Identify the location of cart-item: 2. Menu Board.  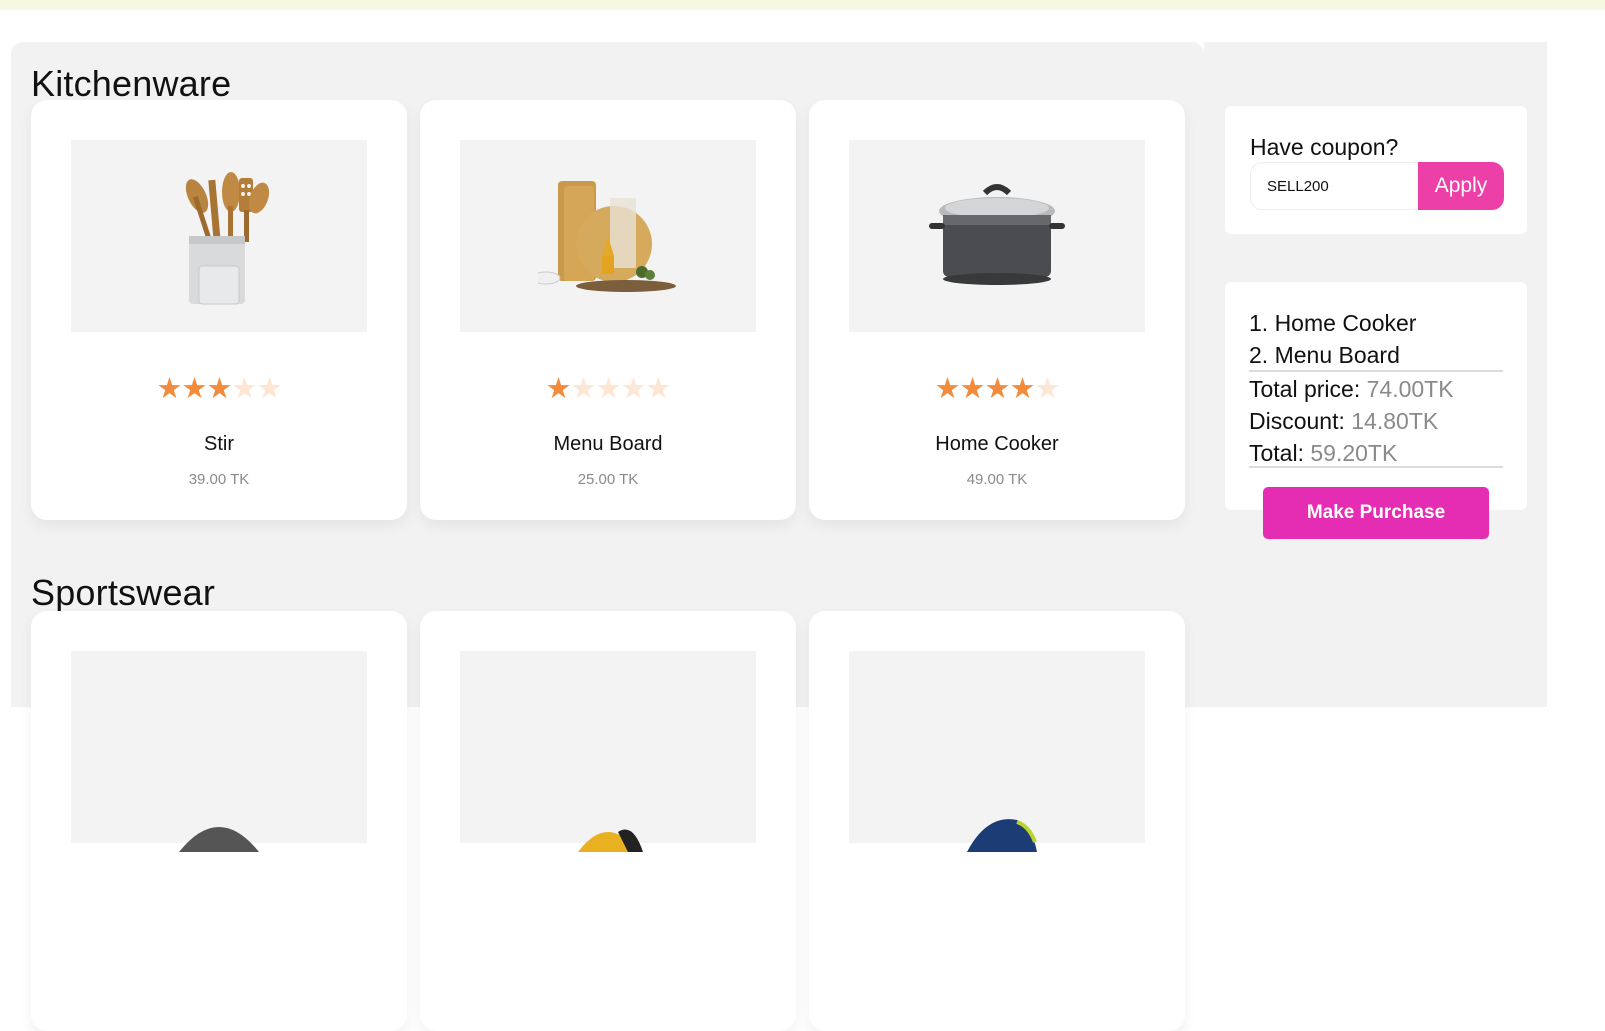
(1324, 355).